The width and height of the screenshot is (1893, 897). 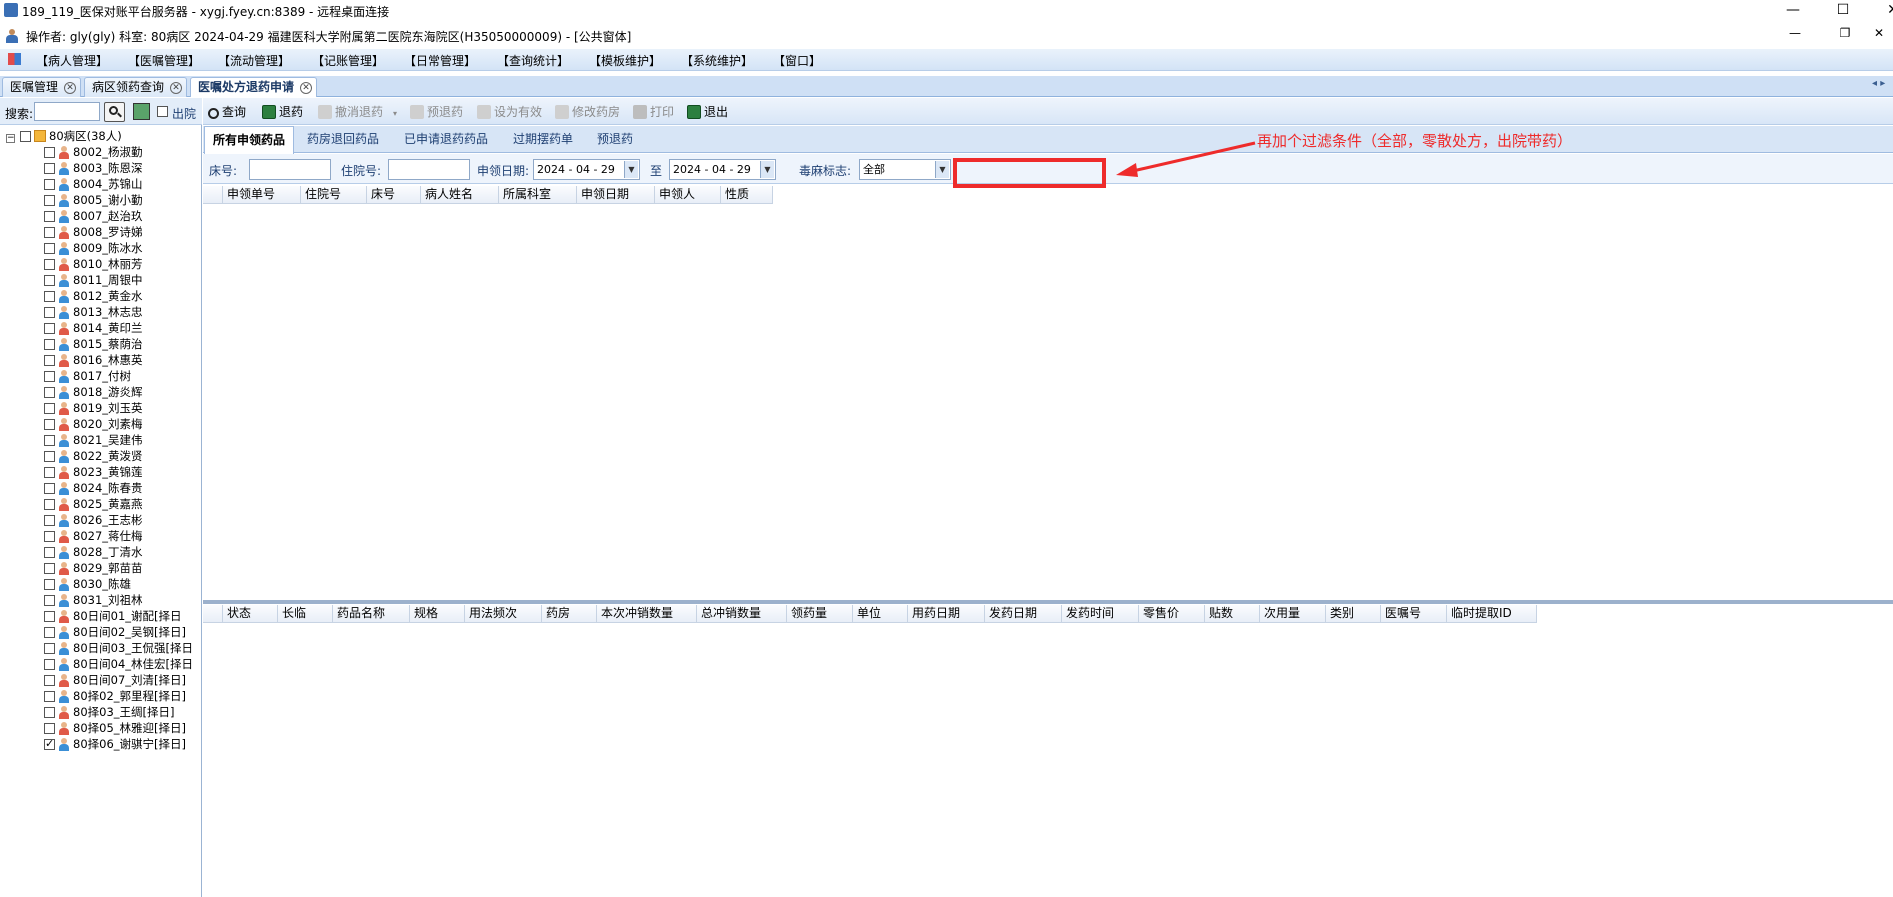 What do you see at coordinates (42, 87) in the screenshot?
I see `tab-order-management: 医嘱管理 ✕` at bounding box center [42, 87].